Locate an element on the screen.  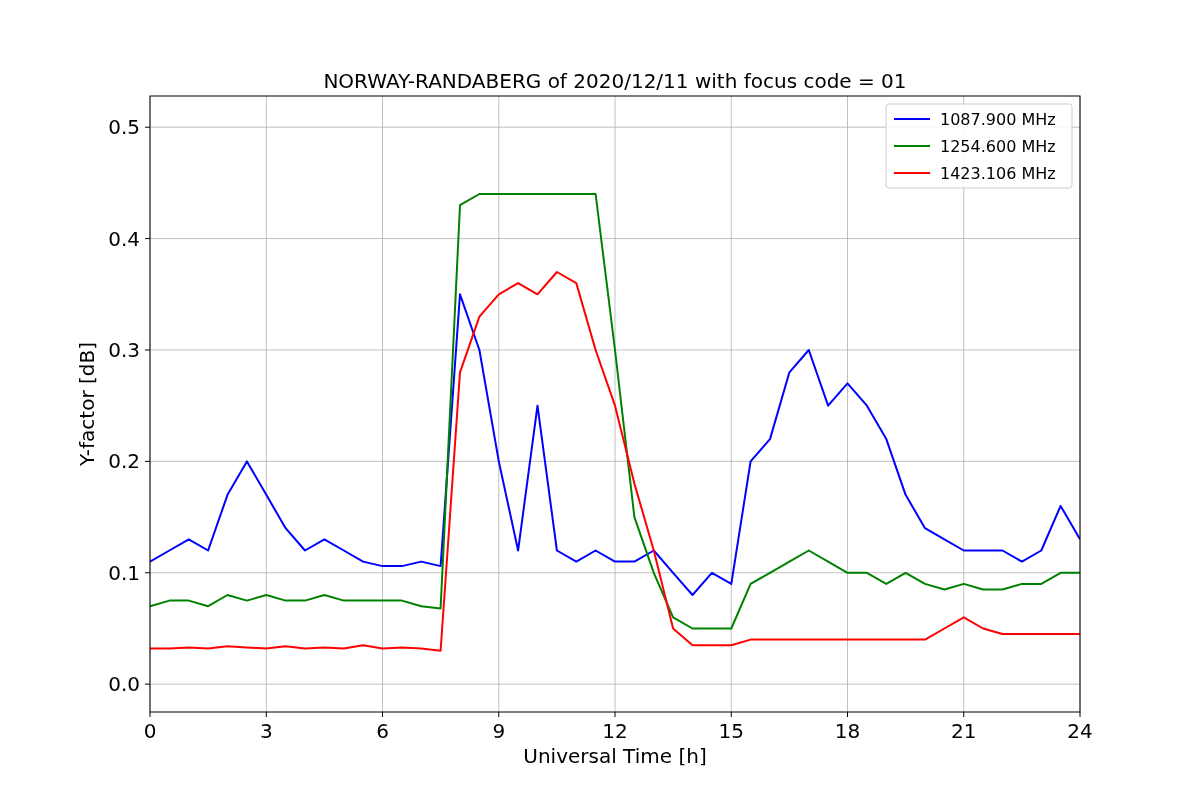
chart-title: NORWAY-RANDABERG of 2020/12/11 with focus code = 01 is located at coordinates (615, 81).